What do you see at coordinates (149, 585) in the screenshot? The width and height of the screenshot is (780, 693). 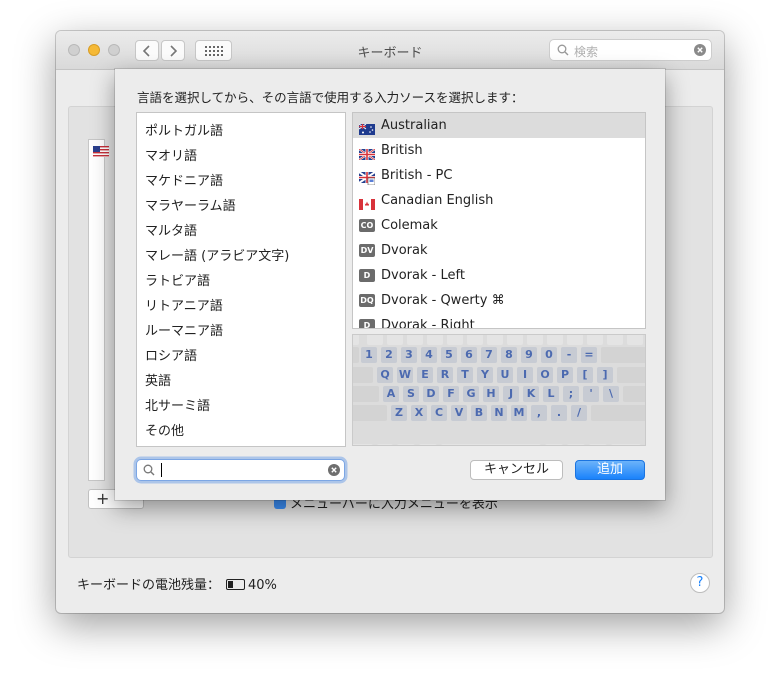 I see `battery-label: キーボードの電池残量：` at bounding box center [149, 585].